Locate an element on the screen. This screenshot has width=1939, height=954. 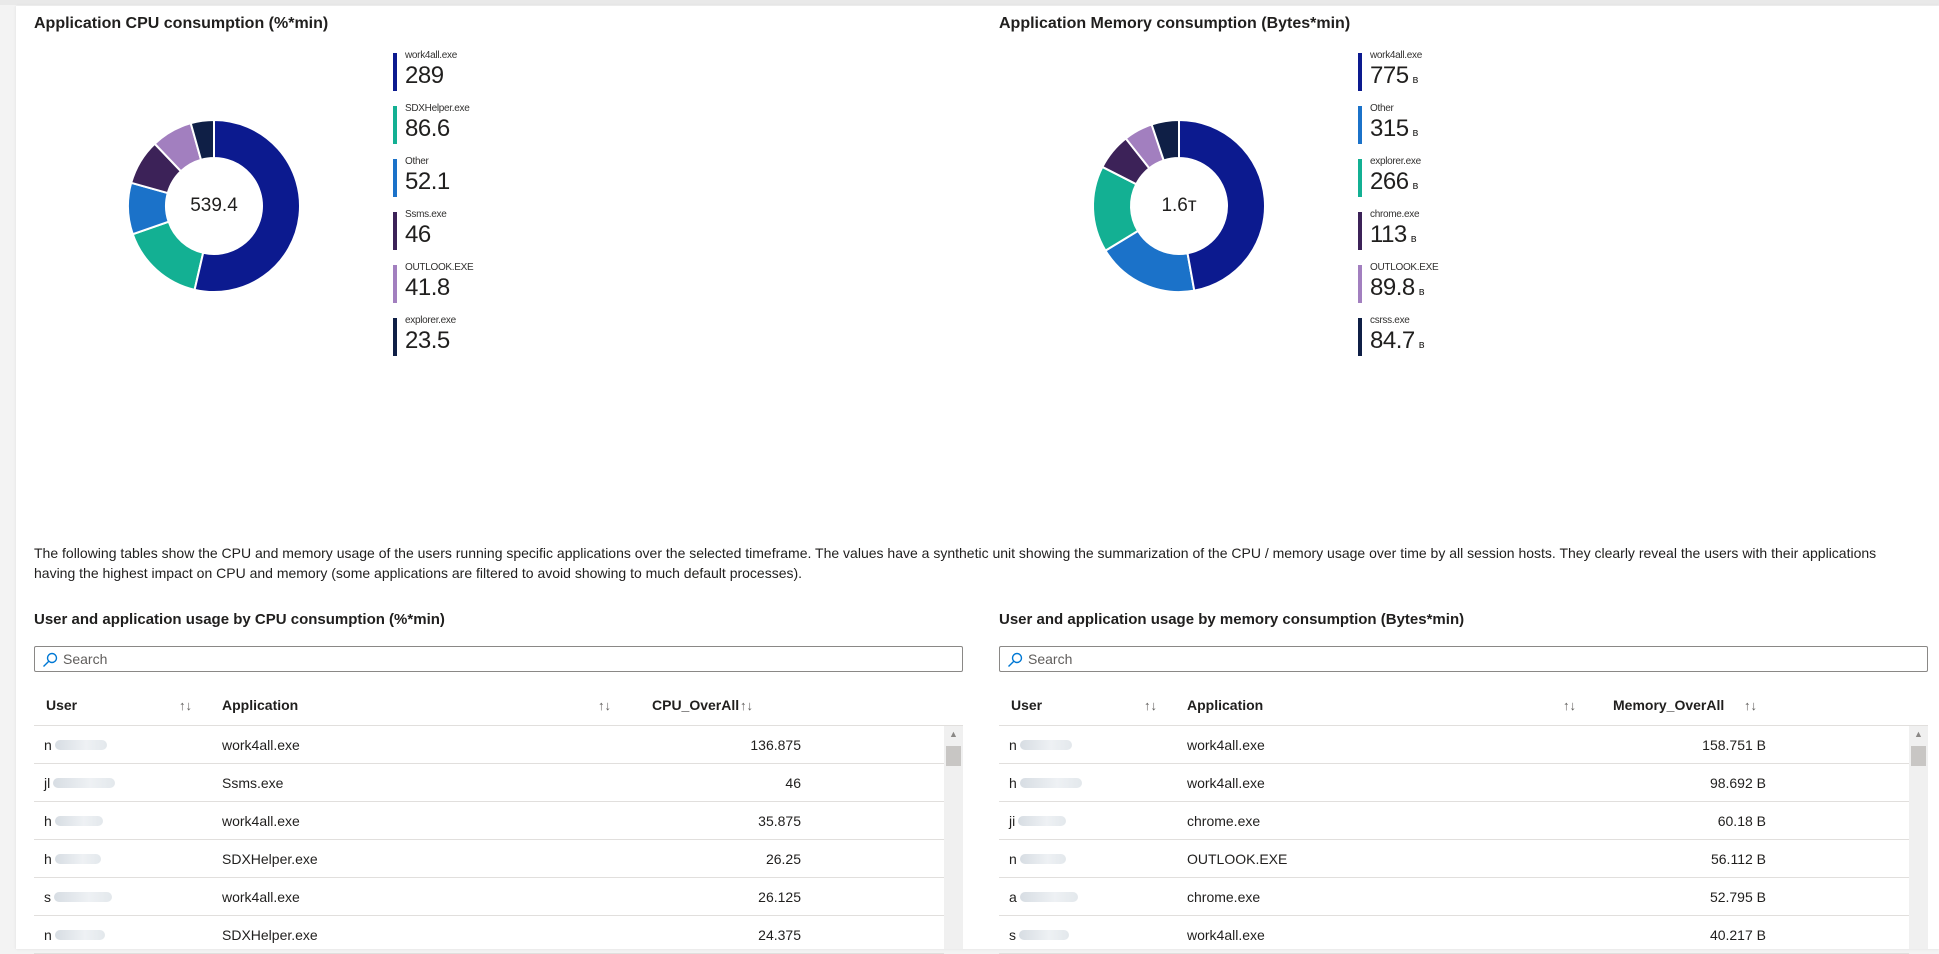
cpu-sort-value-icon: ↑↓ is located at coordinates (746, 705).